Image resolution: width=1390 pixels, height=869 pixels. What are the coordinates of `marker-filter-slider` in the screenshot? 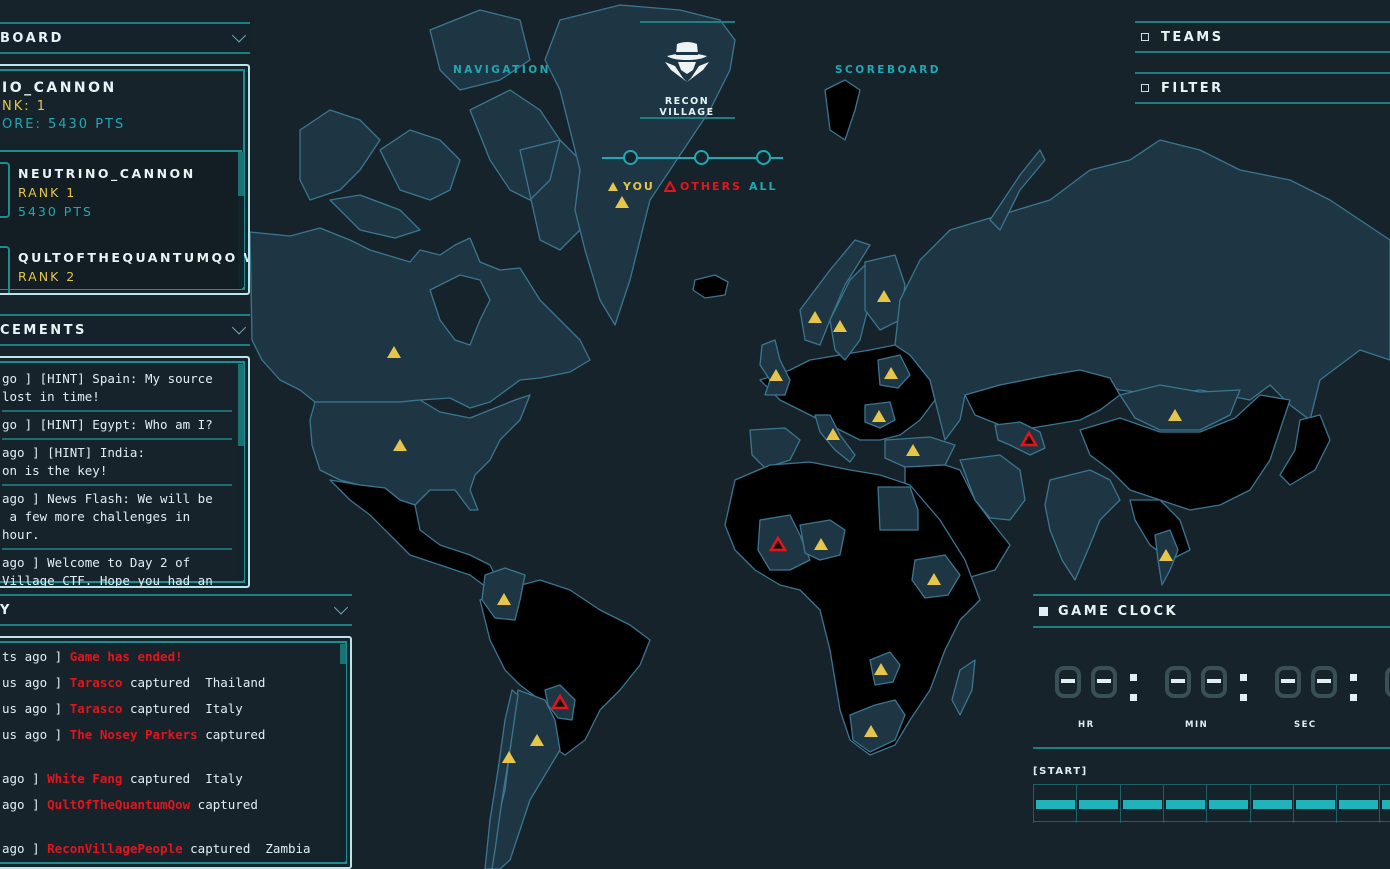 It's located at (692, 158).